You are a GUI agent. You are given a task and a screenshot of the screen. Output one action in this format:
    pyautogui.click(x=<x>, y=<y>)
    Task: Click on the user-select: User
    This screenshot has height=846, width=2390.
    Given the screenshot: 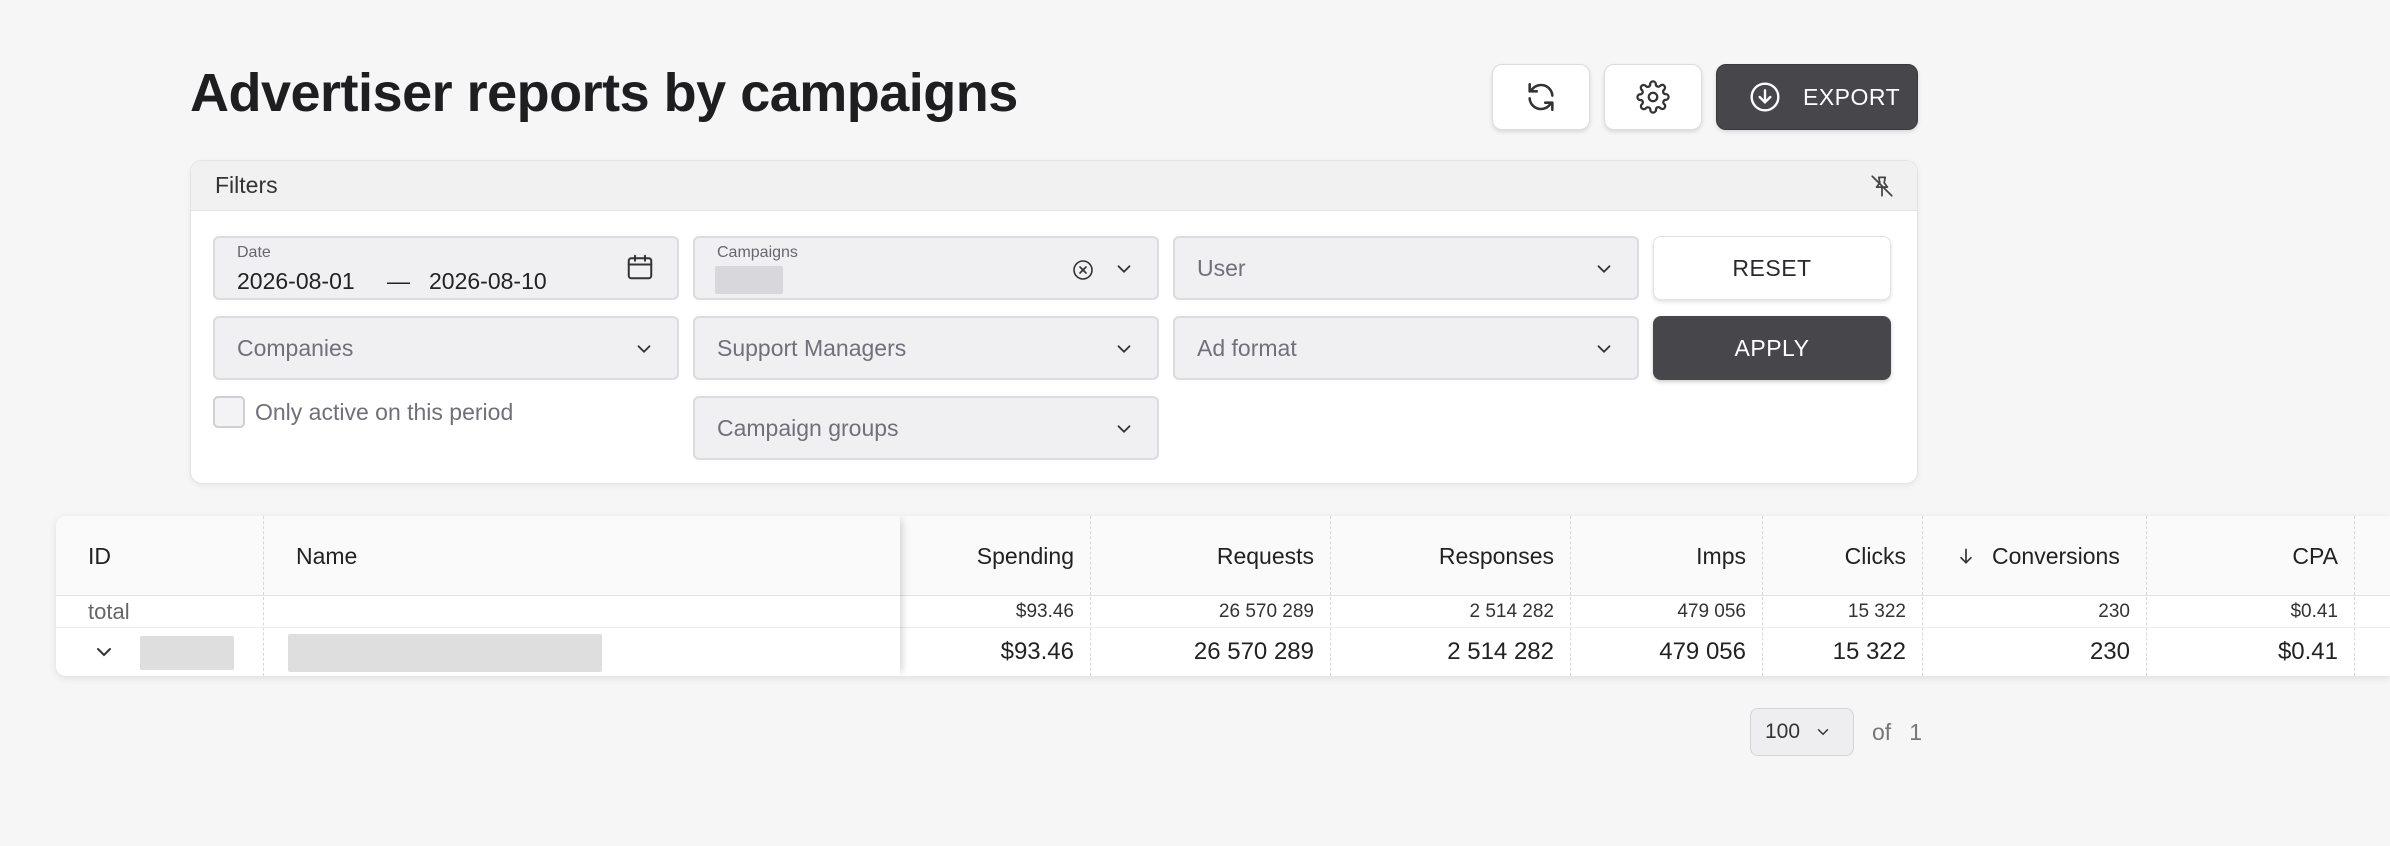 What is the action you would take?
    pyautogui.click(x=1406, y=268)
    